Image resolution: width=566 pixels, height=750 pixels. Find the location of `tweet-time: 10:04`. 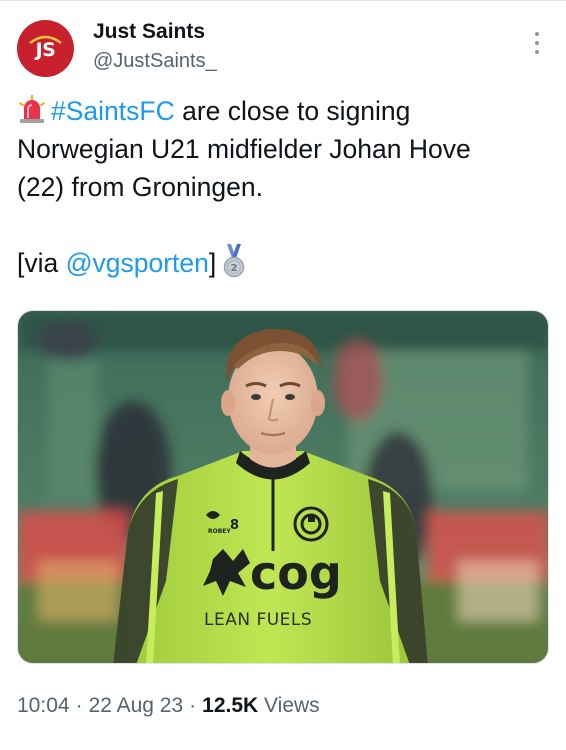

tweet-time: 10:04 is located at coordinates (43, 705).